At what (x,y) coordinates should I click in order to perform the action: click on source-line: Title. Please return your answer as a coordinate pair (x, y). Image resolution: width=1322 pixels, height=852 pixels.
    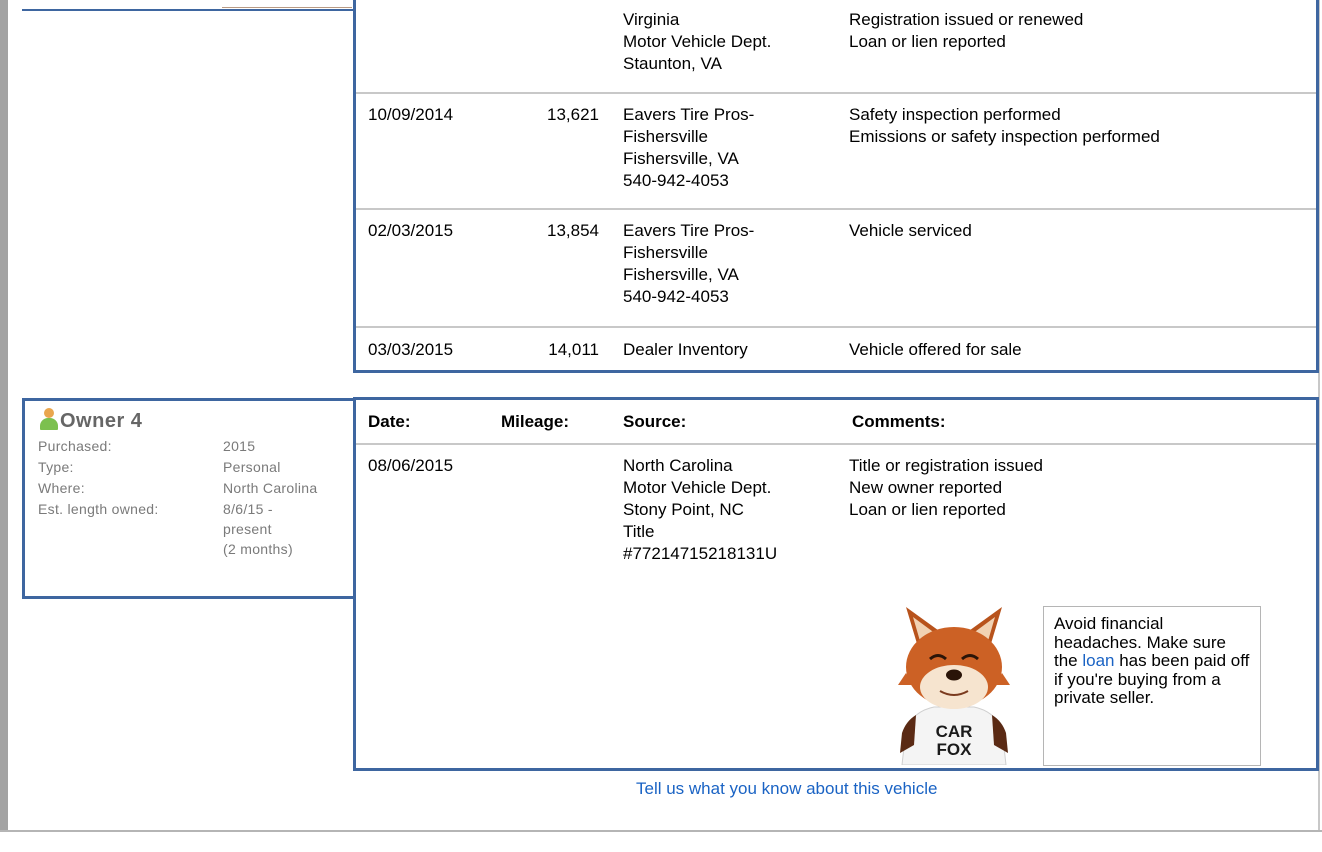
    Looking at the image, I should click on (639, 531).